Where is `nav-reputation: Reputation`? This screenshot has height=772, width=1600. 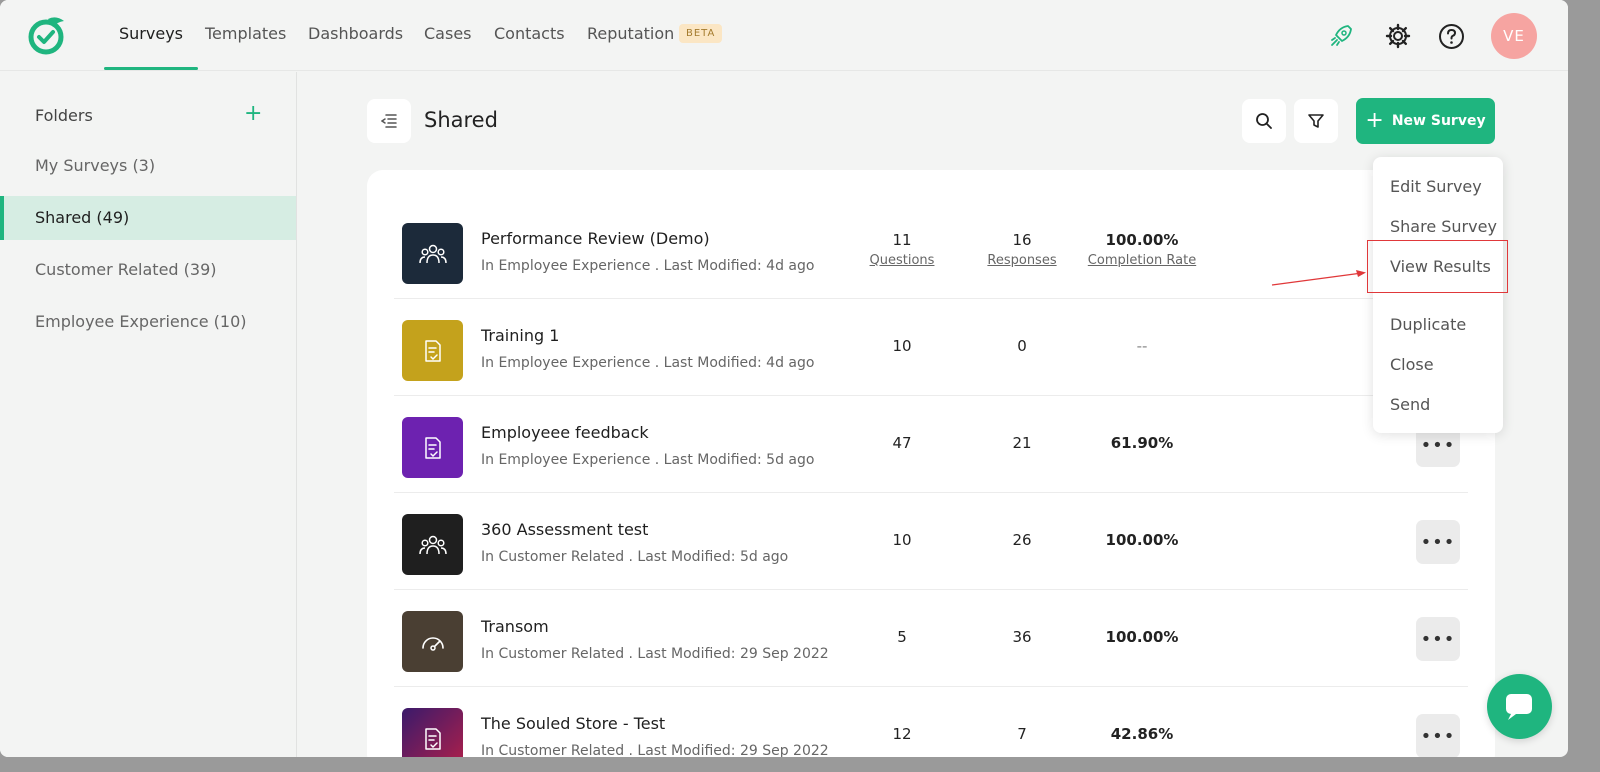
nav-reputation: Reputation is located at coordinates (630, 47).